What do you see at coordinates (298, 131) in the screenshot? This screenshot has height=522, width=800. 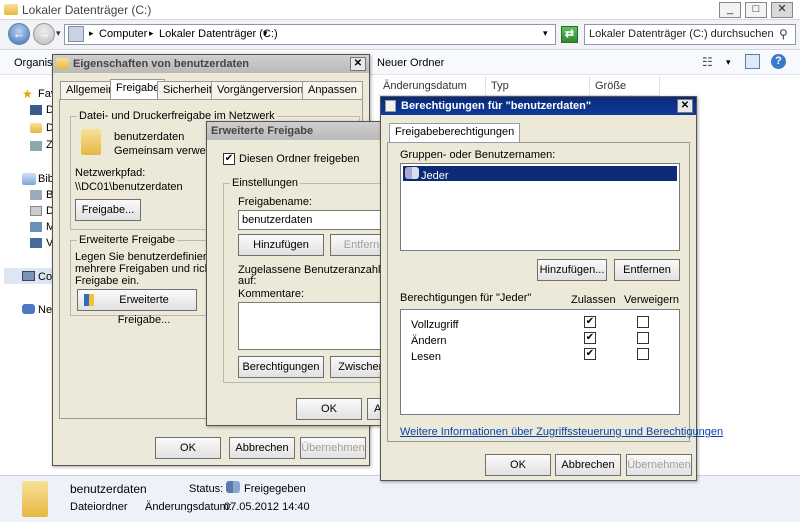 I see `advanced-titlebar: Erweiterte Freigabe` at bounding box center [298, 131].